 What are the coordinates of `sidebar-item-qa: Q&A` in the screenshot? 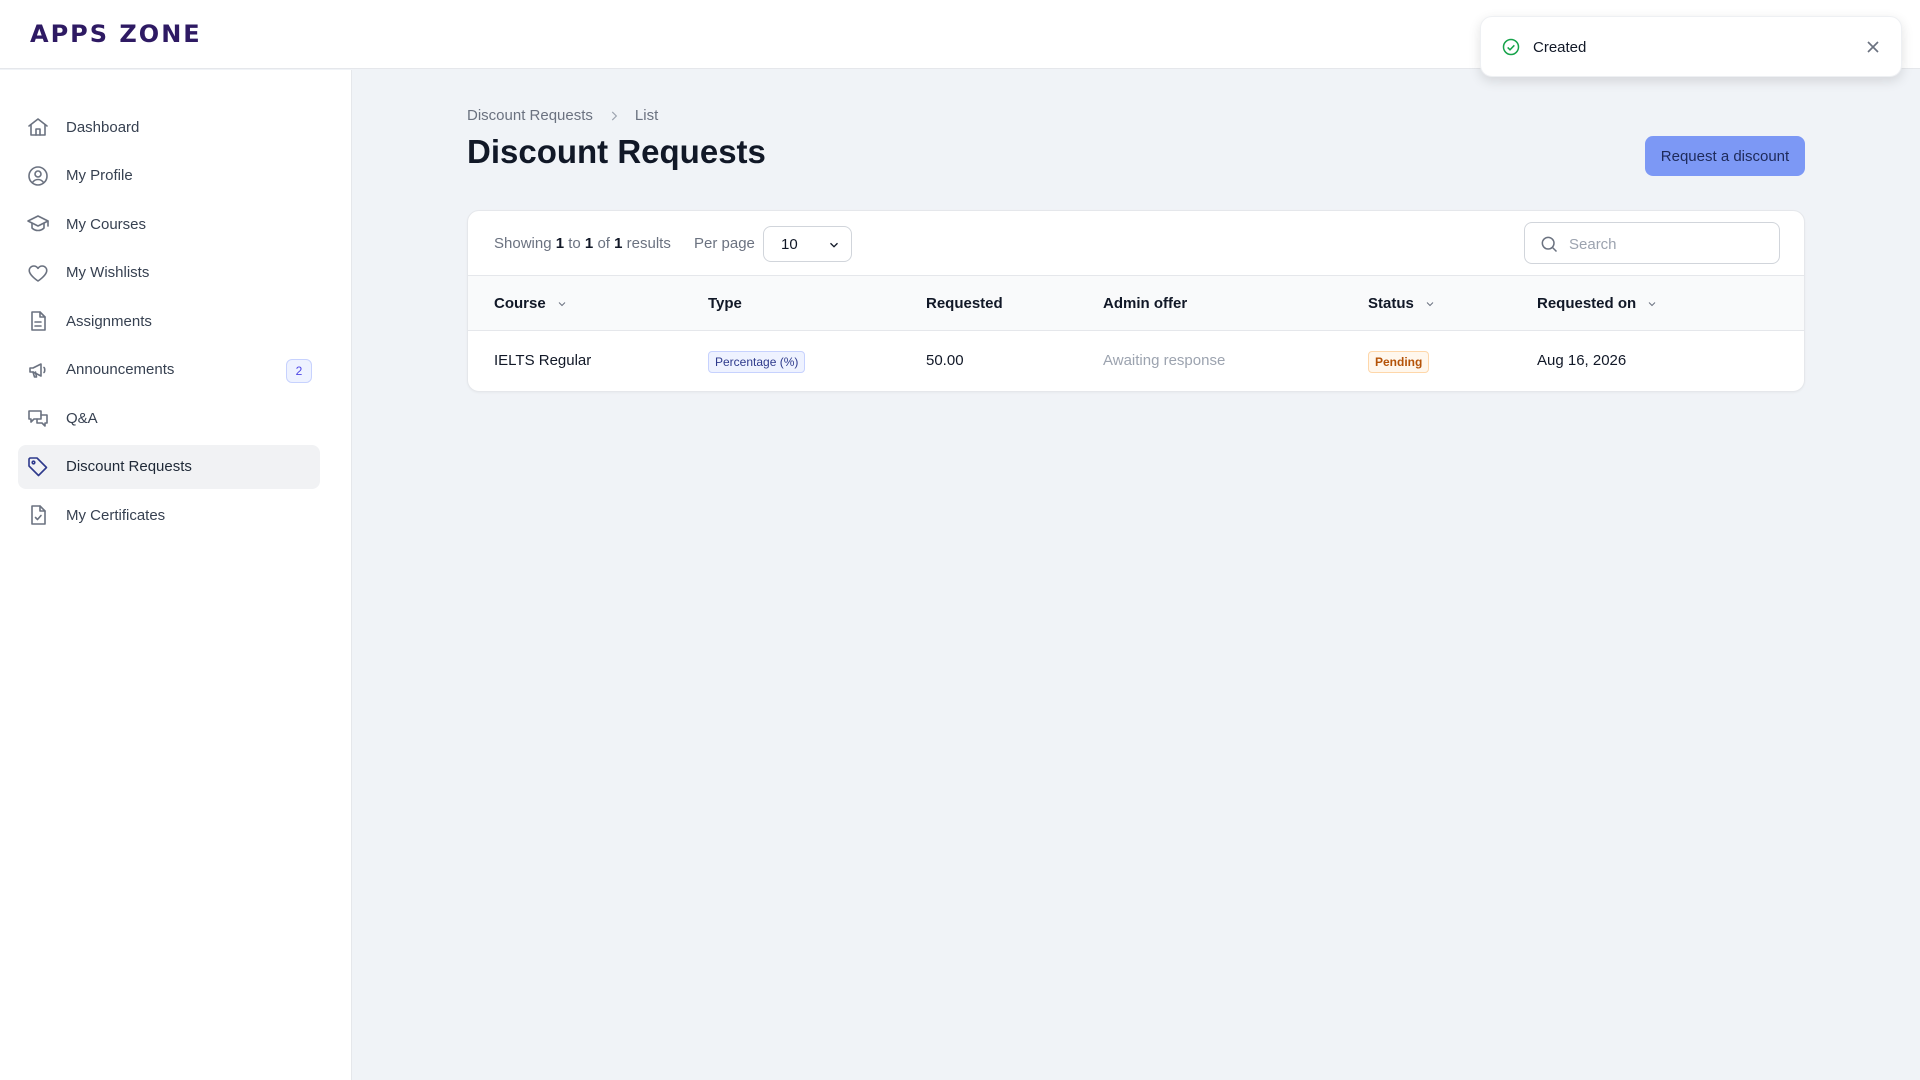 It's located at (169, 418).